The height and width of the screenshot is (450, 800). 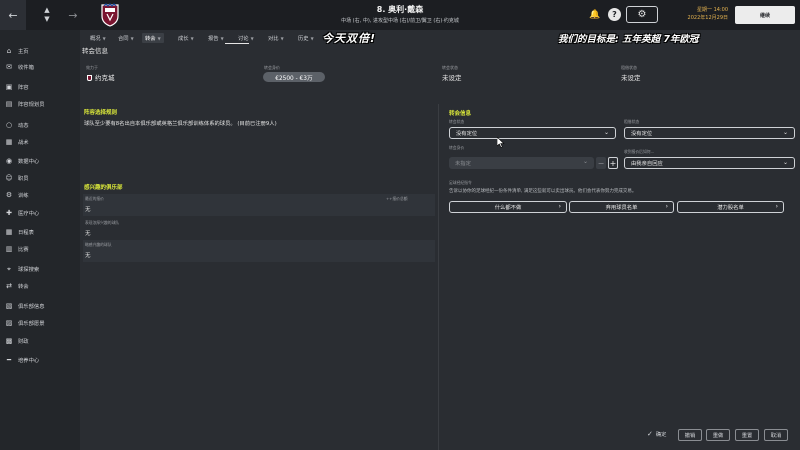 I want to click on mouse-cursor-icon, so click(x=501, y=142).